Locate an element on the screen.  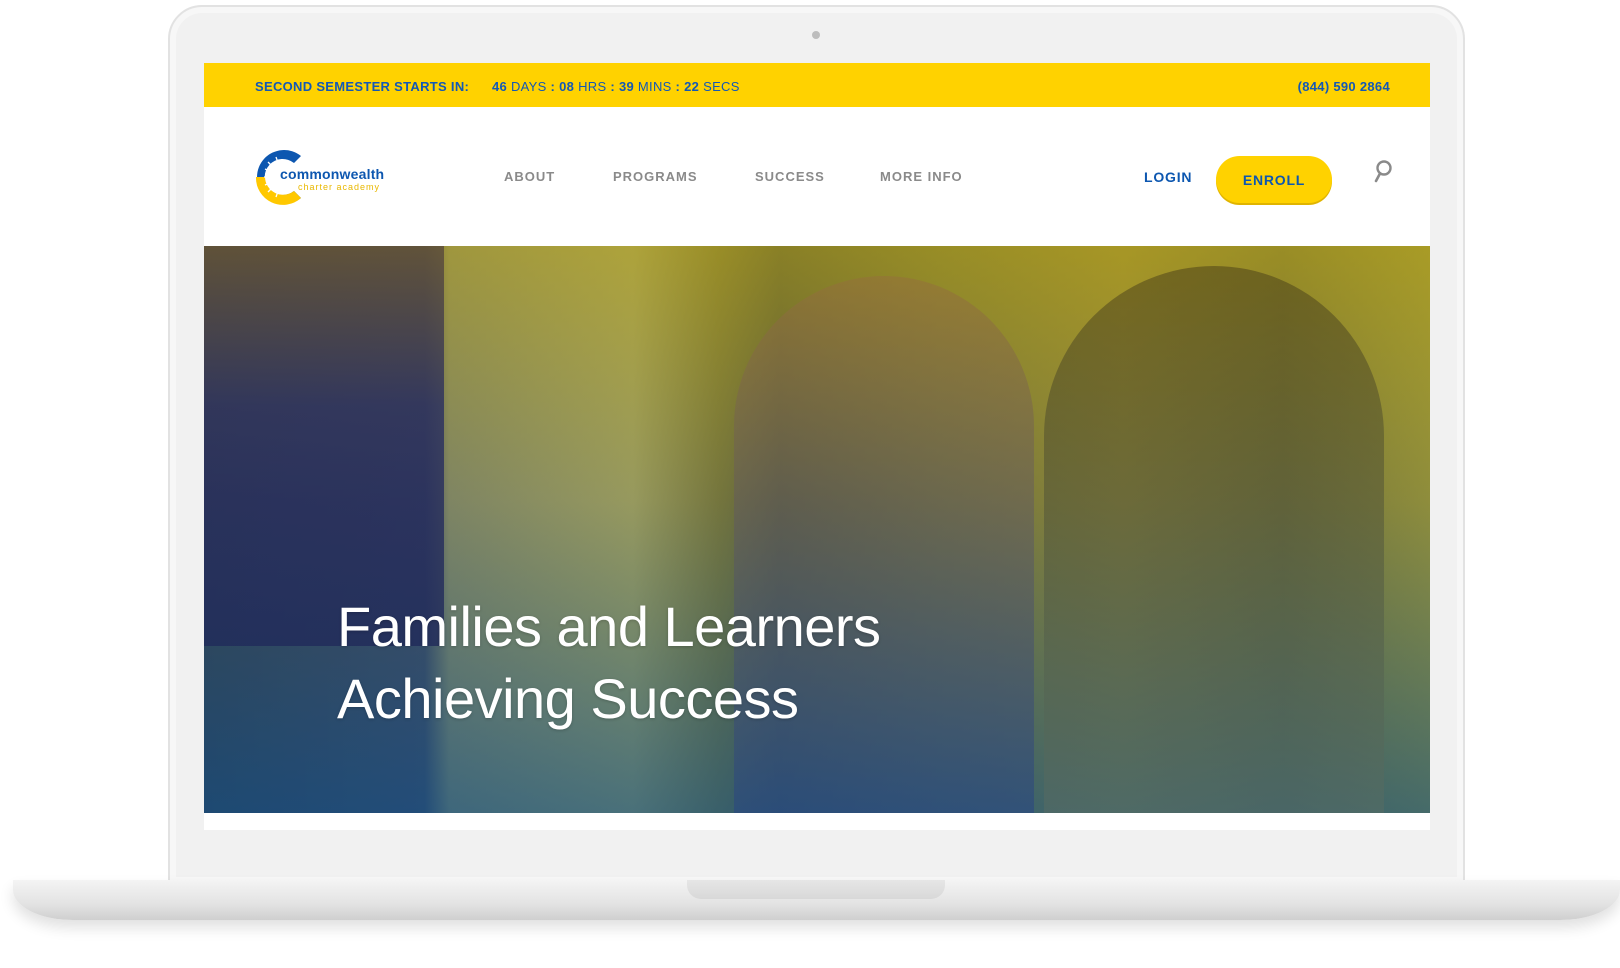
secs-unit: SECS is located at coordinates (721, 86).